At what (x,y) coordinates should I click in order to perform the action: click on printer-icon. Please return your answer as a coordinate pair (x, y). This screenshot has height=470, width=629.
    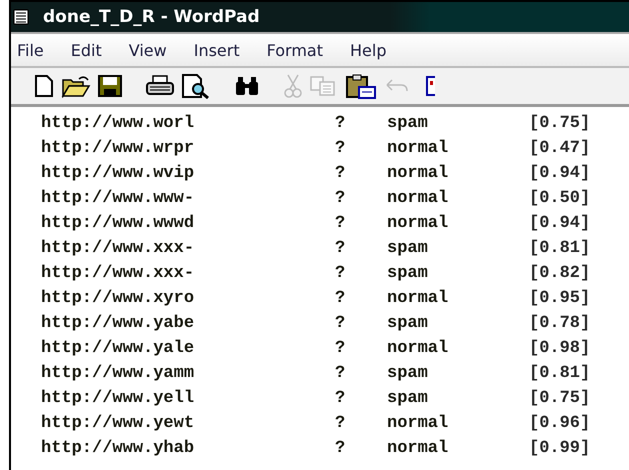
    Looking at the image, I should click on (160, 86).